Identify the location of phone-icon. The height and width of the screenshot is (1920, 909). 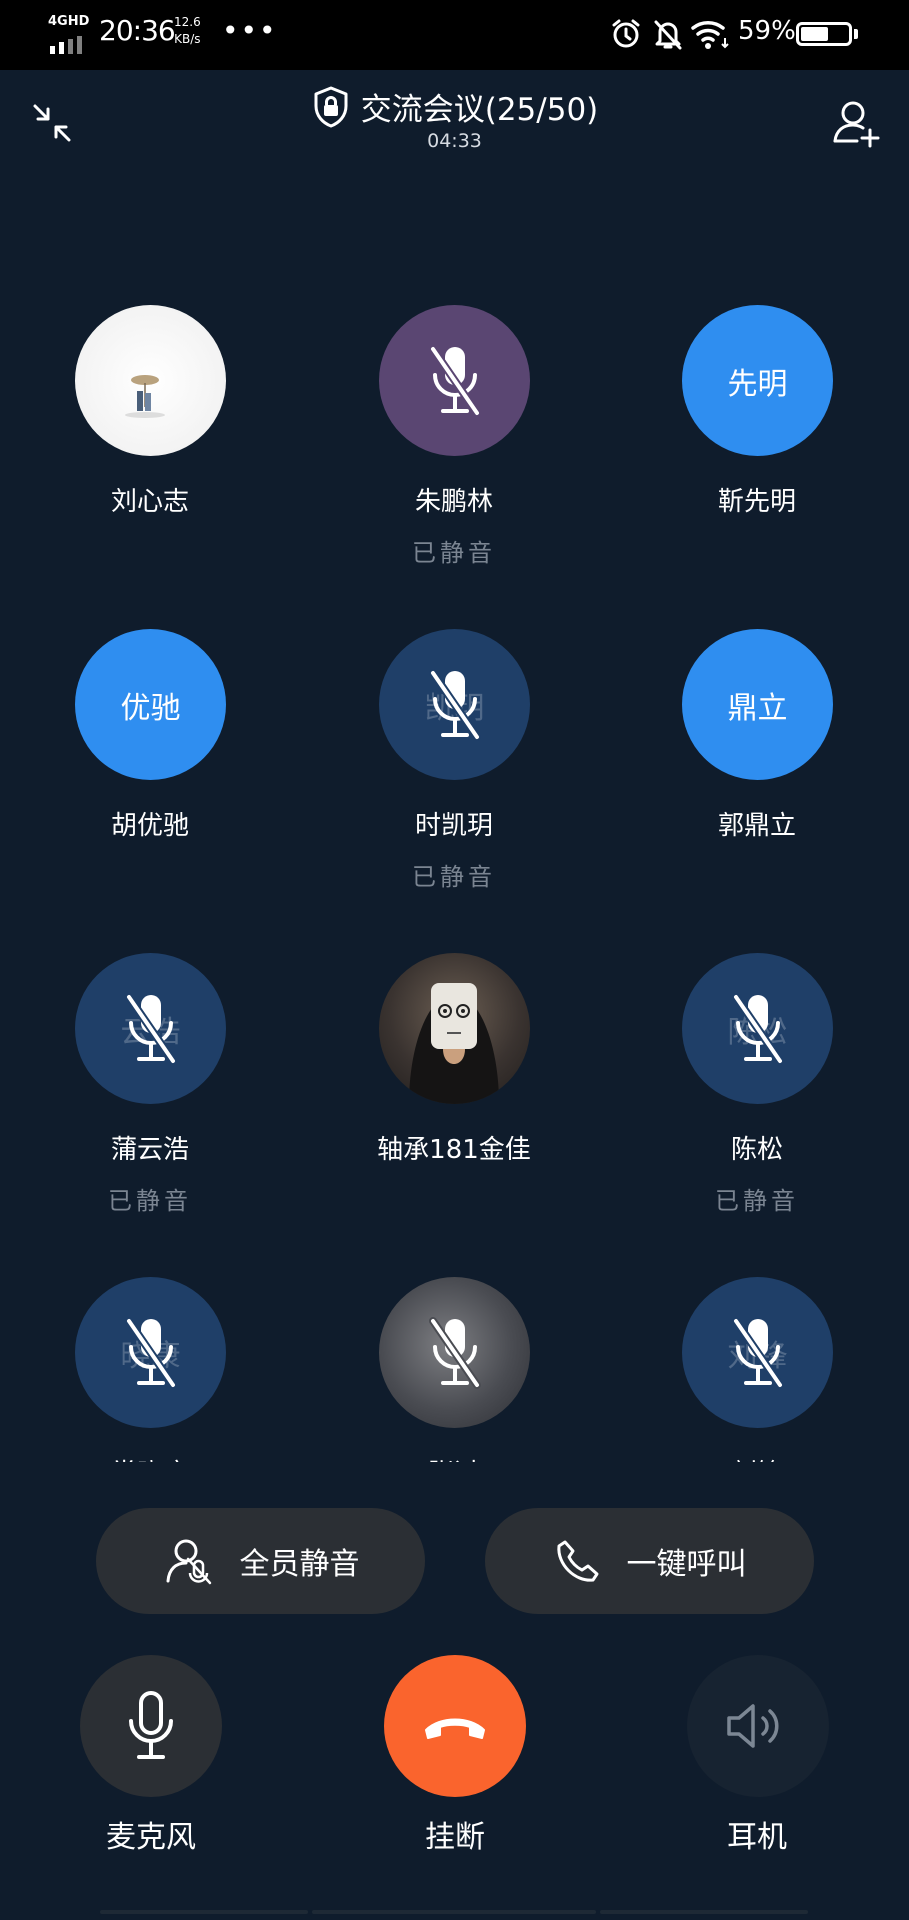
(577, 1561).